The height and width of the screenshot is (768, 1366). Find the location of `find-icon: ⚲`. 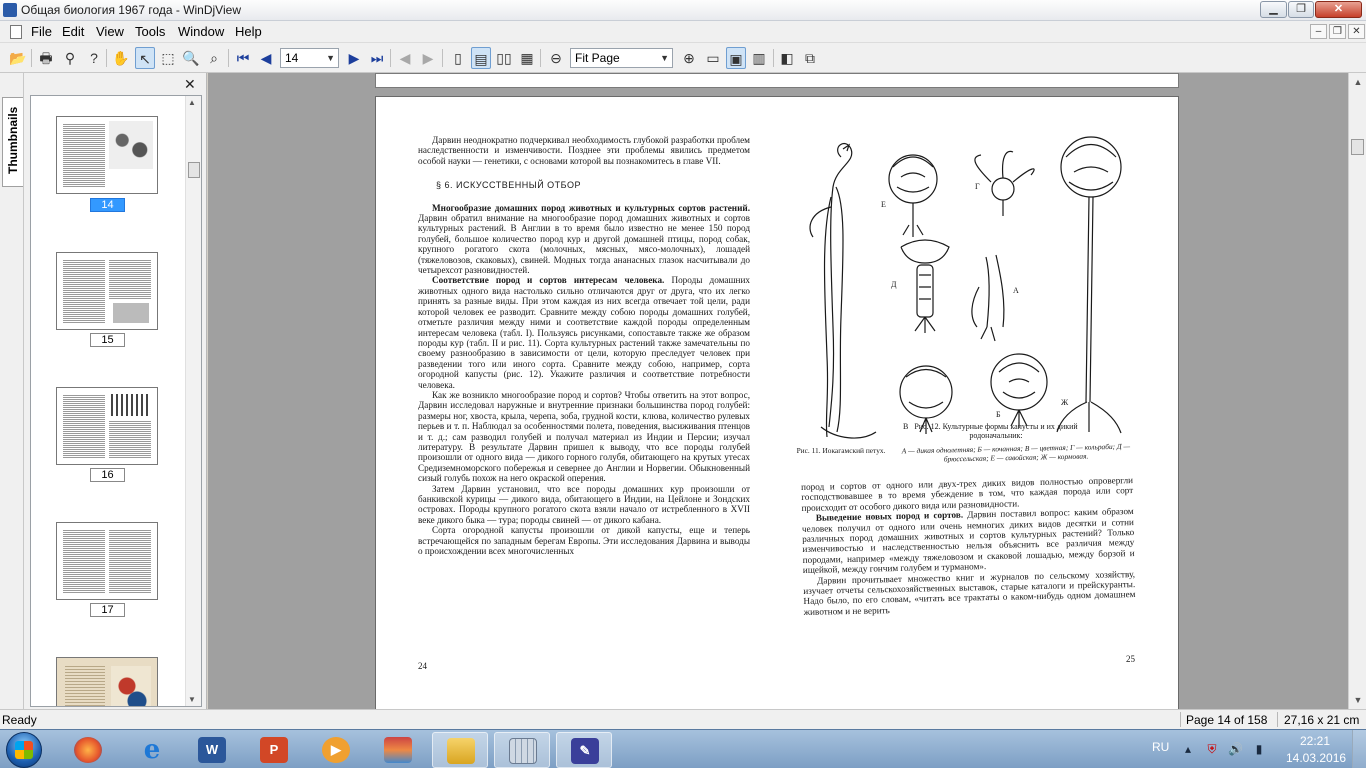

find-icon: ⚲ is located at coordinates (70, 58).